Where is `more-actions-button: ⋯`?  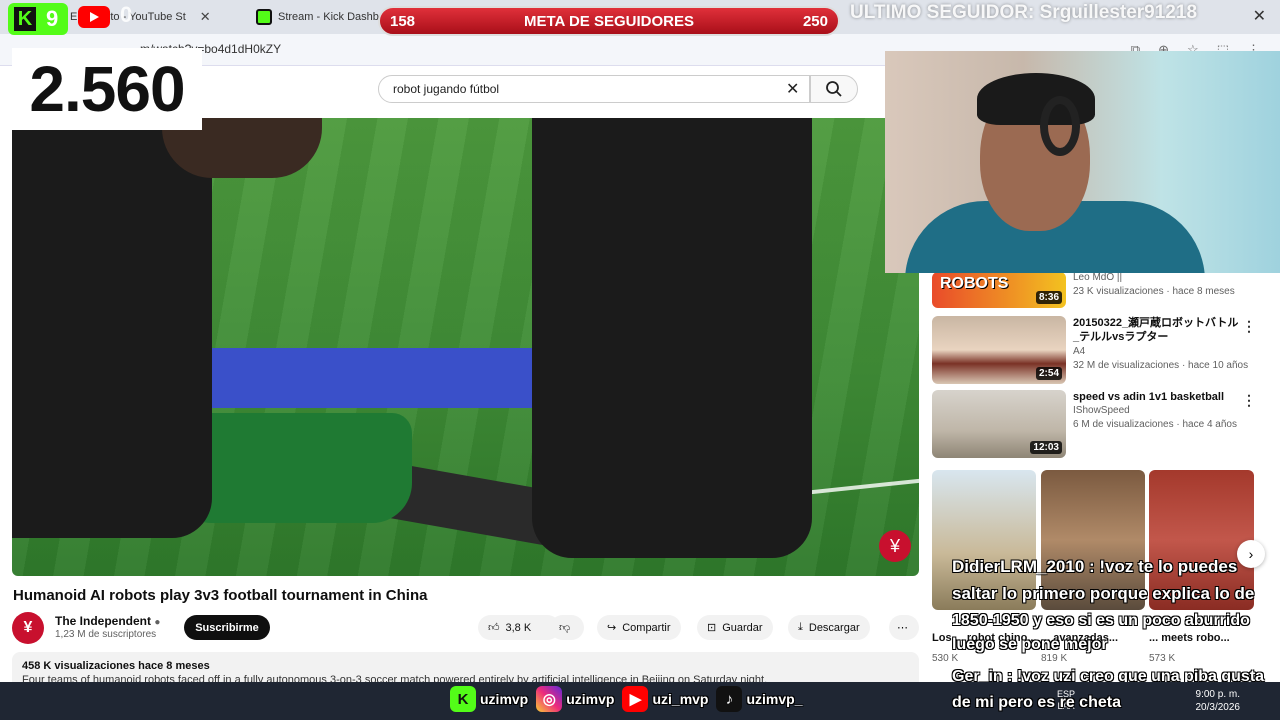 more-actions-button: ⋯ is located at coordinates (904, 627).